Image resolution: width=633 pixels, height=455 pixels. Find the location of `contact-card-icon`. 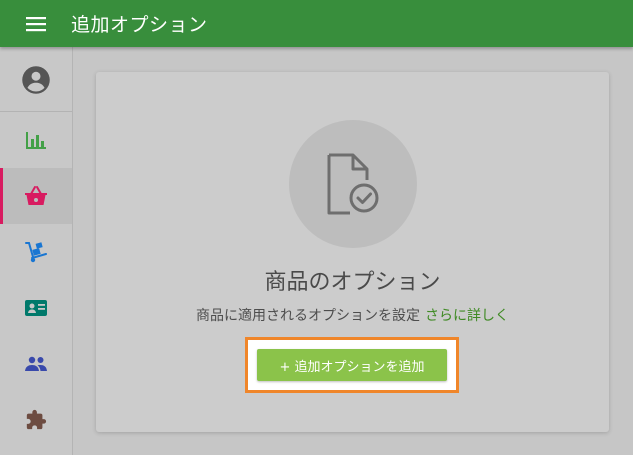

contact-card-icon is located at coordinates (36, 308).